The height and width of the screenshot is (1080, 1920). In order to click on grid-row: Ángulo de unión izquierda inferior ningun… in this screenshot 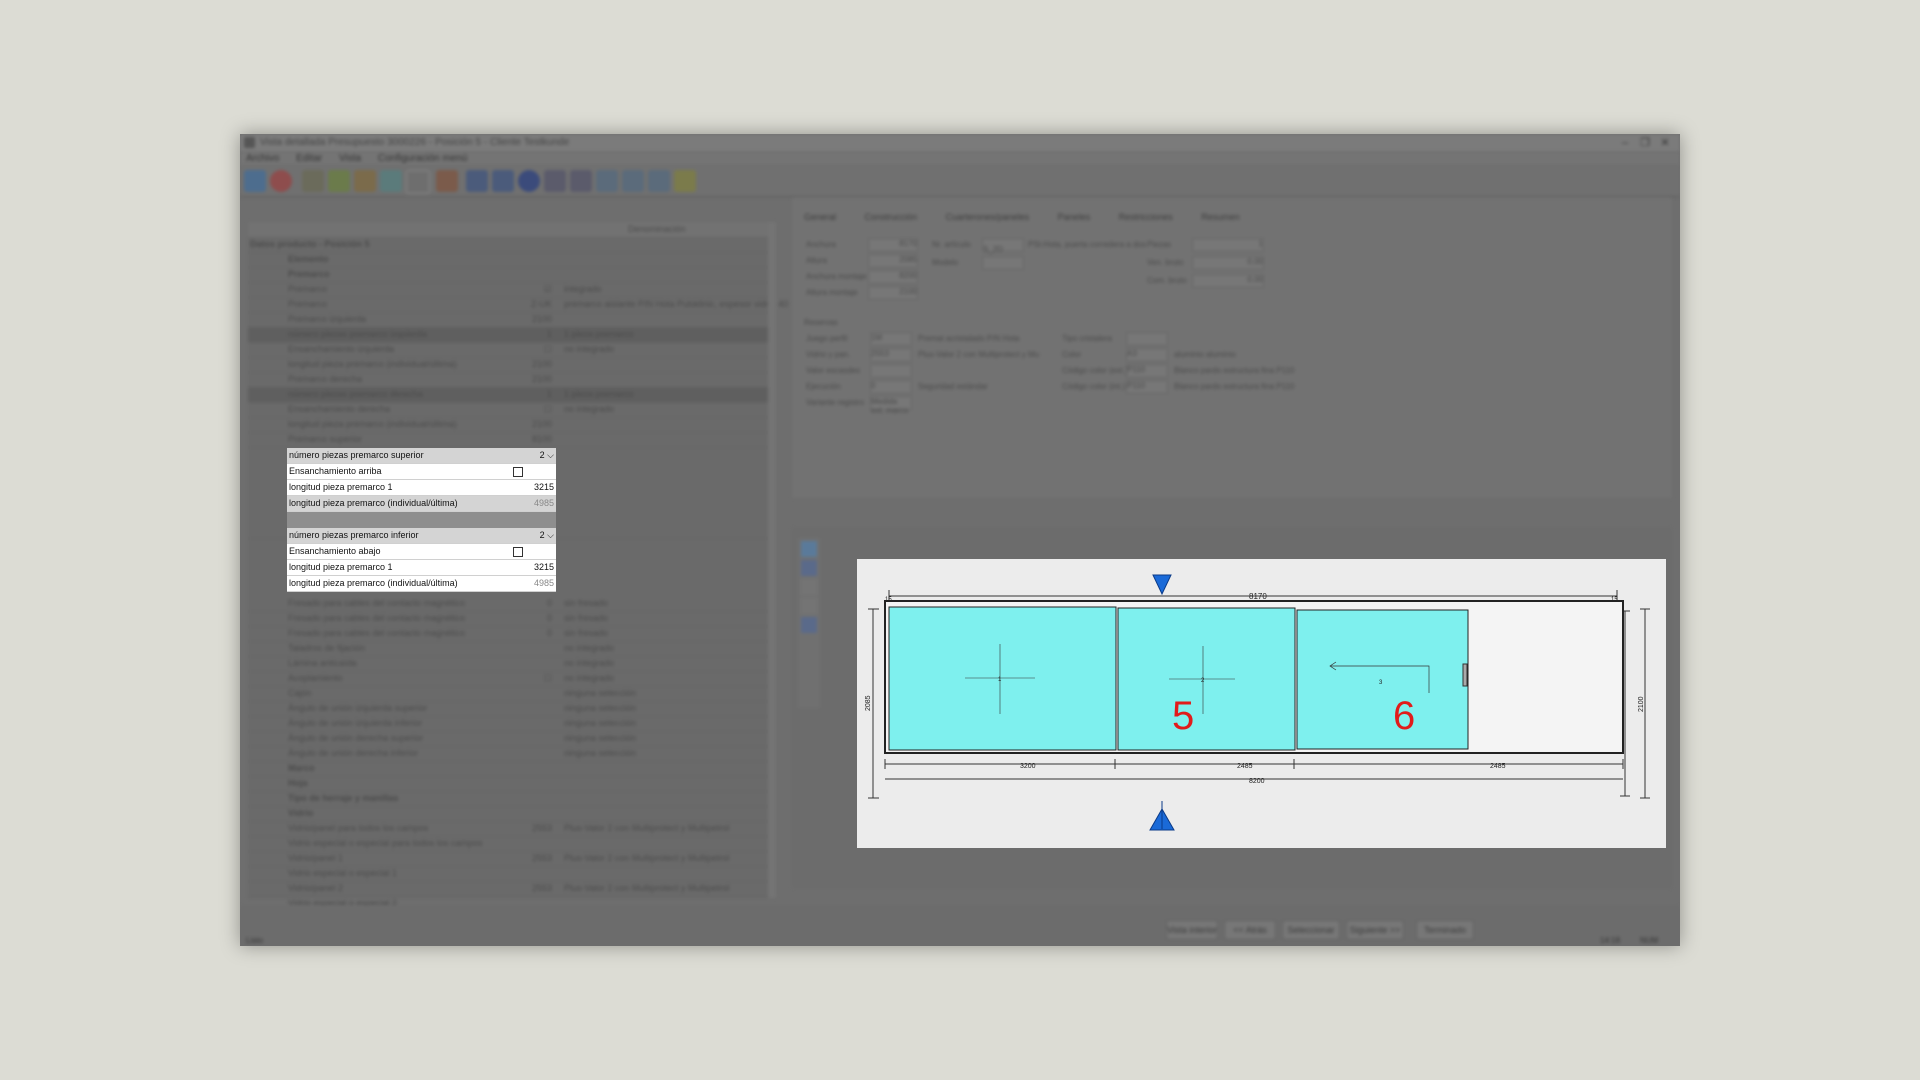, I will do `click(508, 724)`.